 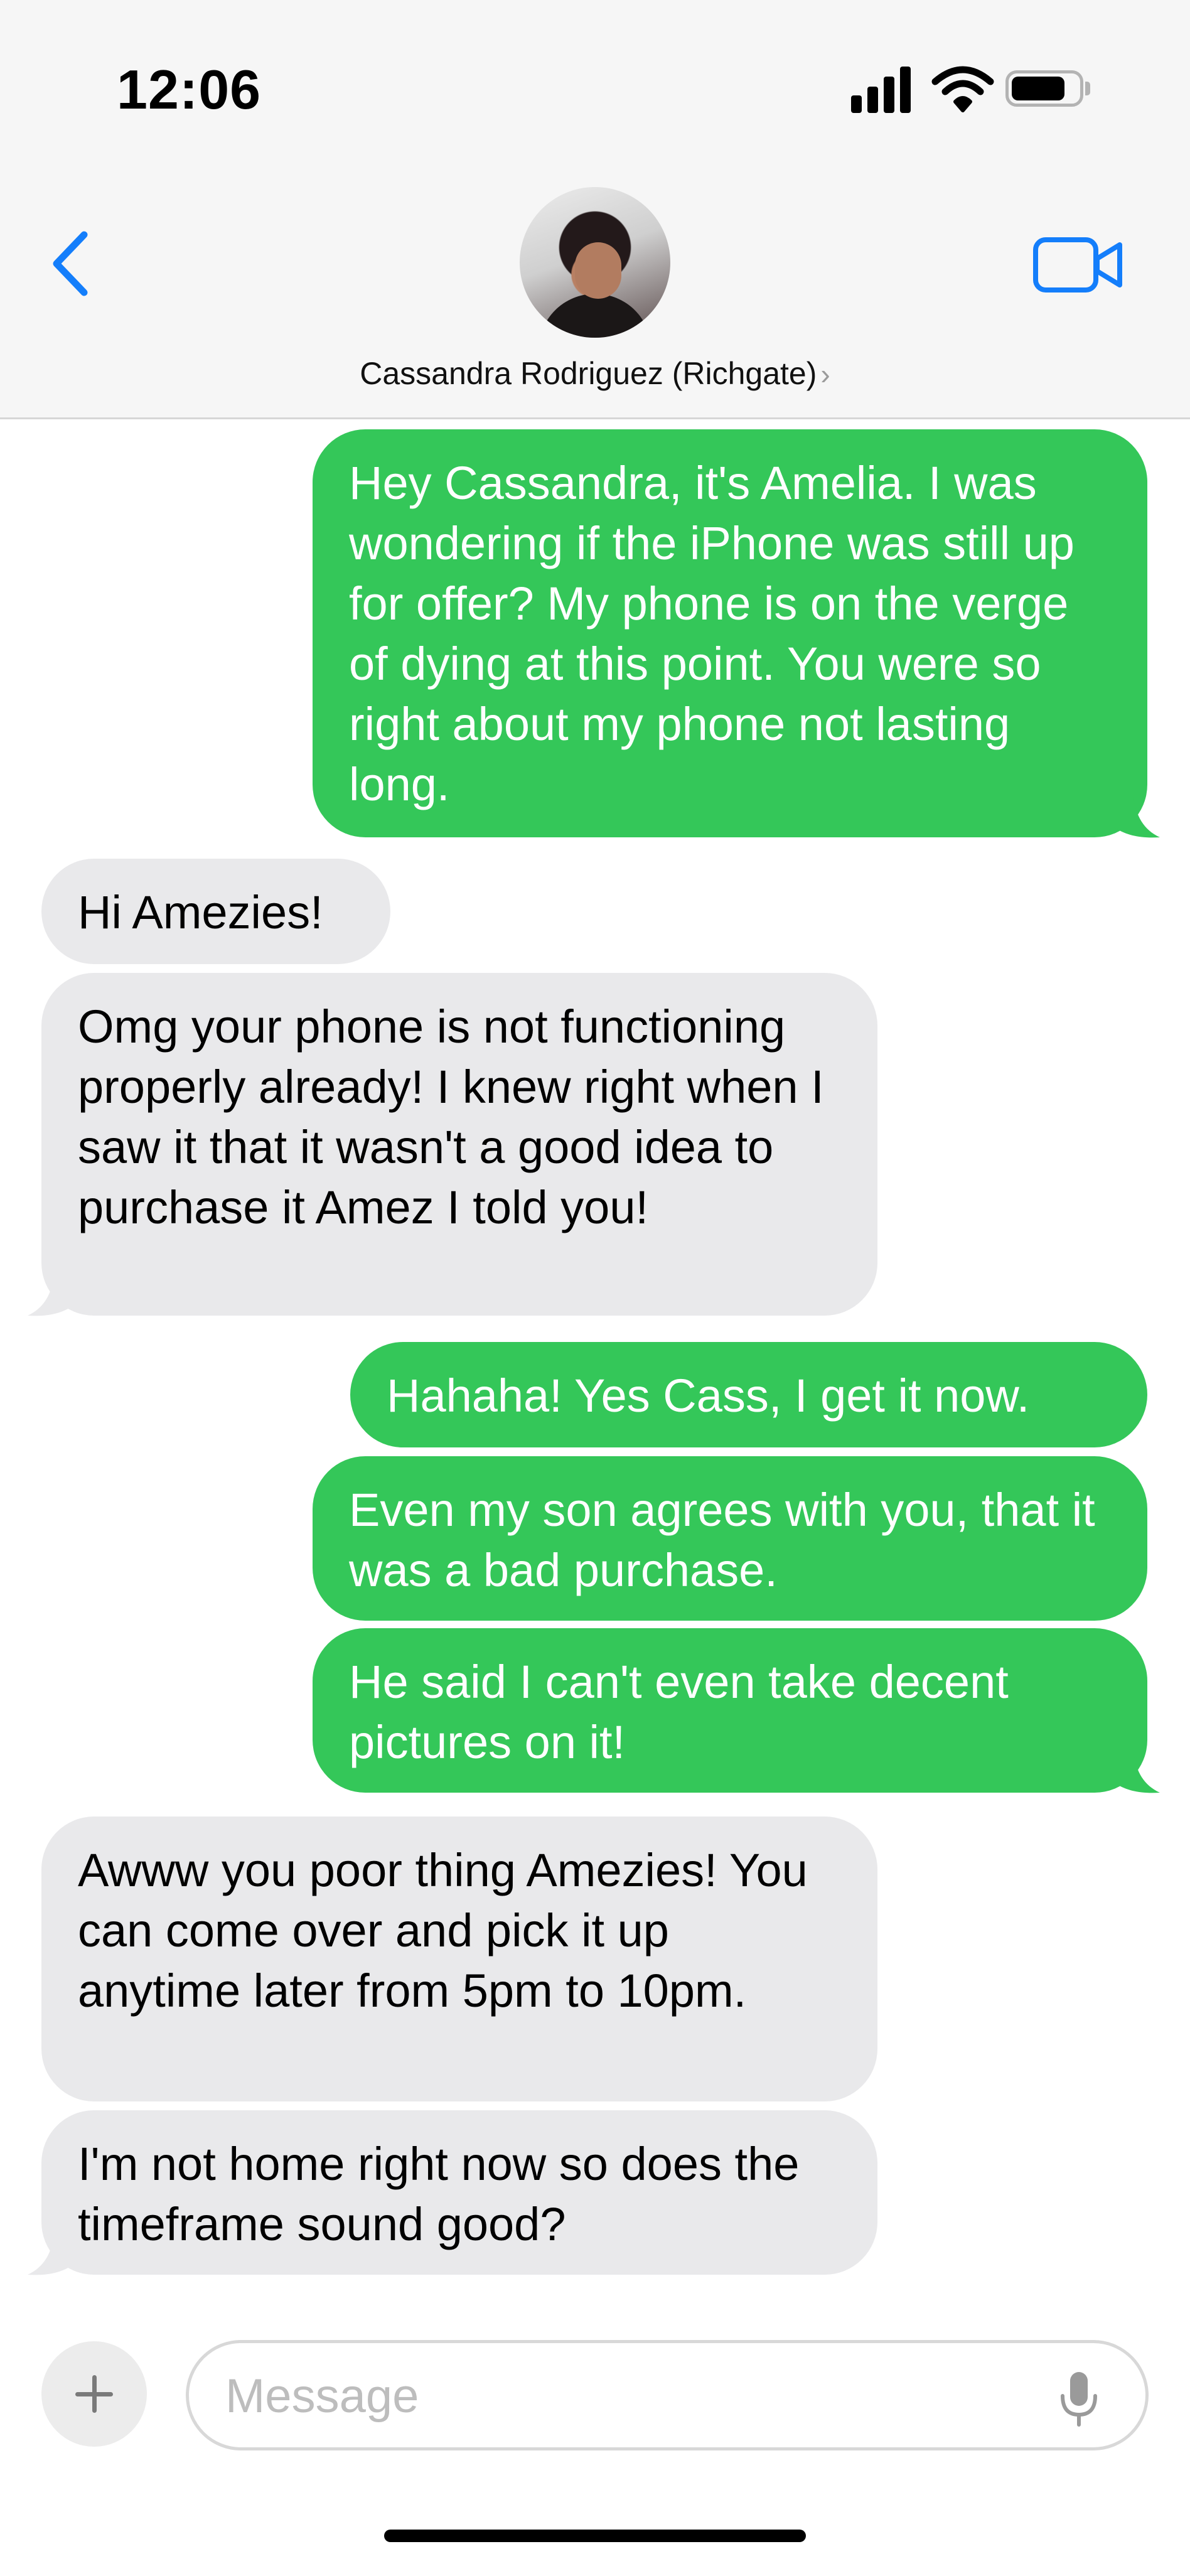 I want to click on contact-name: Cassandra Rodriguez (Richgate), so click(x=588, y=374).